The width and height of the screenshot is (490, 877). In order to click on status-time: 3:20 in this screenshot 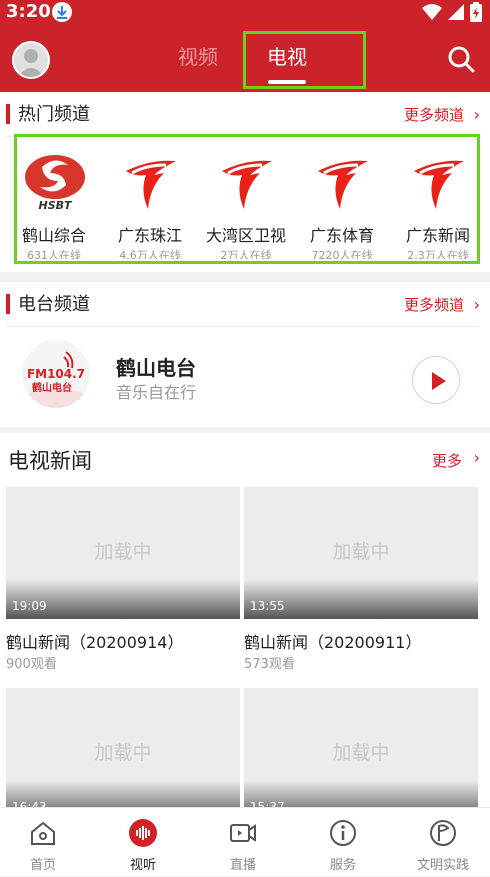, I will do `click(28, 11)`.